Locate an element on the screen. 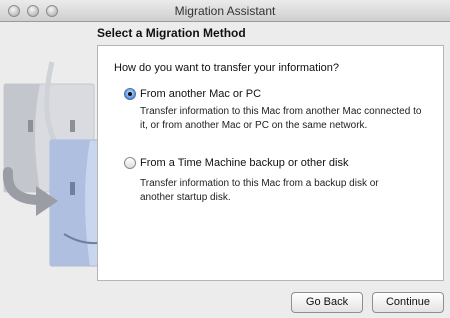  title-bar: Migration Assistant is located at coordinates (225, 11).